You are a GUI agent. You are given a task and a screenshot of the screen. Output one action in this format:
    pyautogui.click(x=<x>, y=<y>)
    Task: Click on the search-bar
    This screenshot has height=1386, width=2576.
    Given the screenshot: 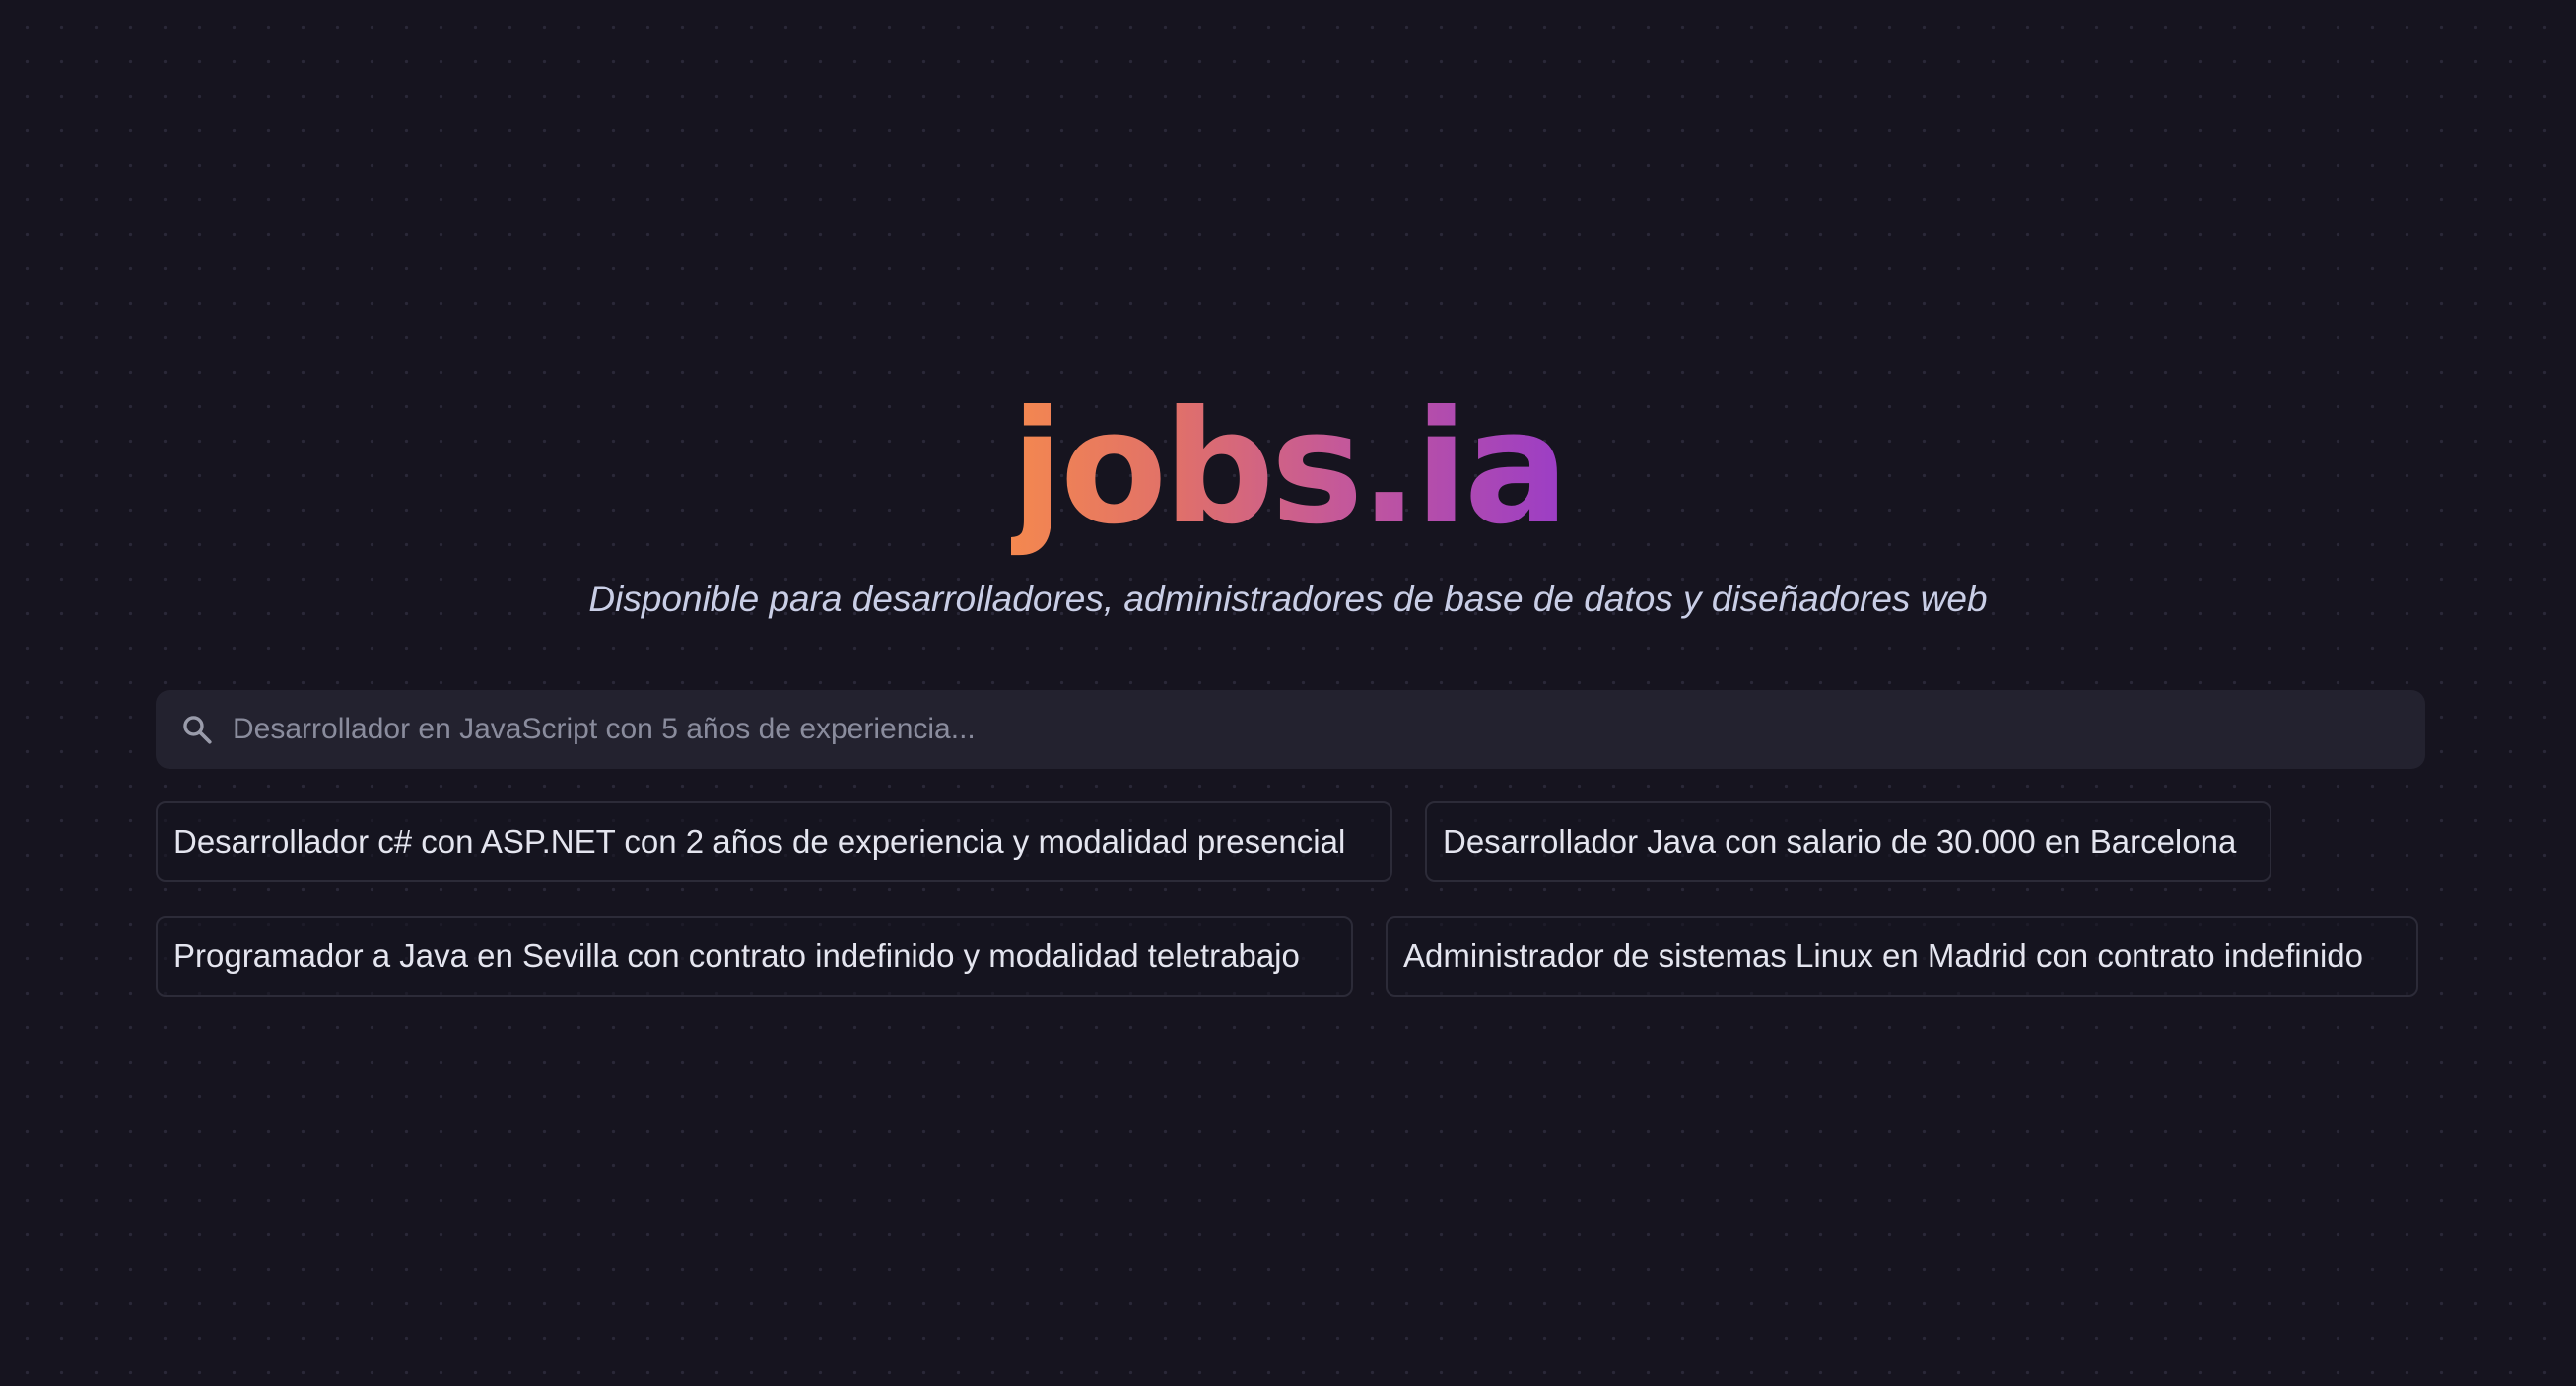 What is the action you would take?
    pyautogui.click(x=1290, y=730)
    